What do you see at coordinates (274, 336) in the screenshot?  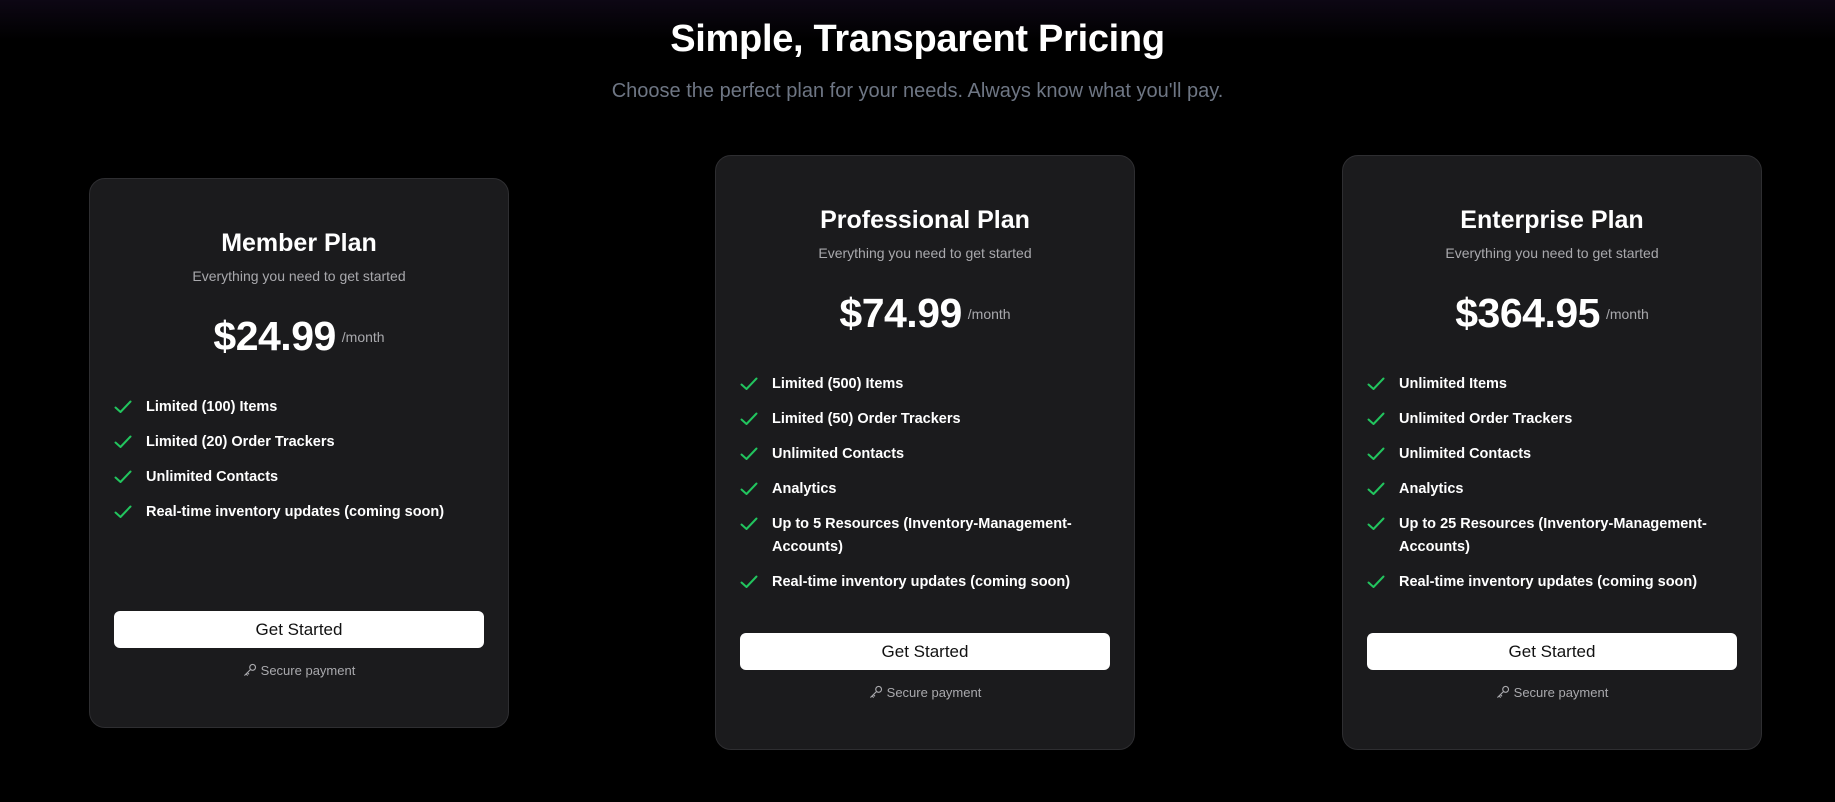 I see `plan-price: $24.99` at bounding box center [274, 336].